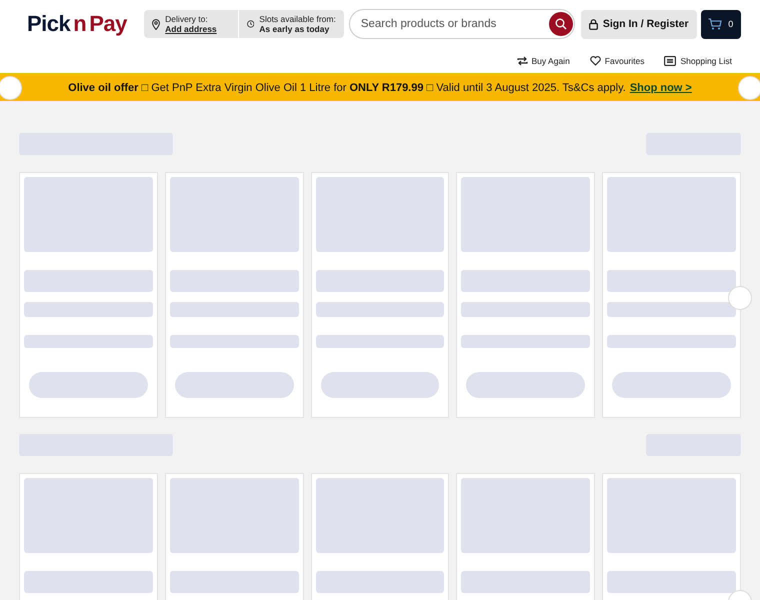 The width and height of the screenshot is (760, 600). I want to click on list-icon, so click(670, 61).